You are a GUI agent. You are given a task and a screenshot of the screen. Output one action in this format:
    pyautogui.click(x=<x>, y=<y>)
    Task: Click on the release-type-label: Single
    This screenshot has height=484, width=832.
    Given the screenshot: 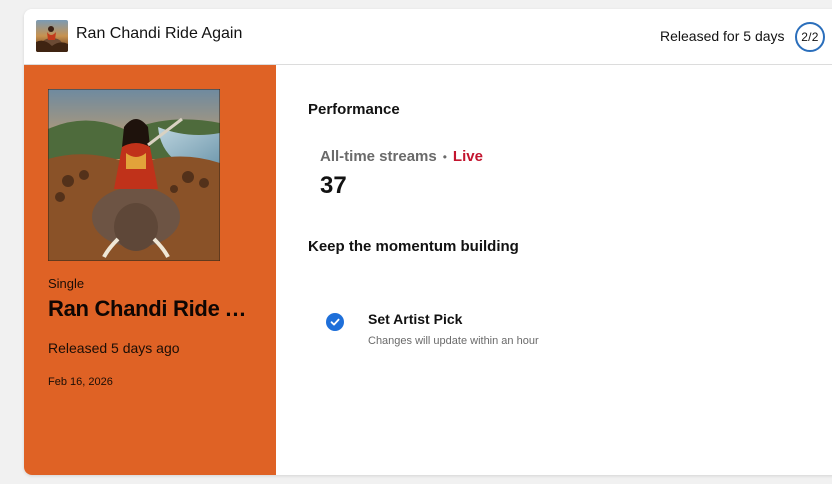 What is the action you would take?
    pyautogui.click(x=66, y=283)
    